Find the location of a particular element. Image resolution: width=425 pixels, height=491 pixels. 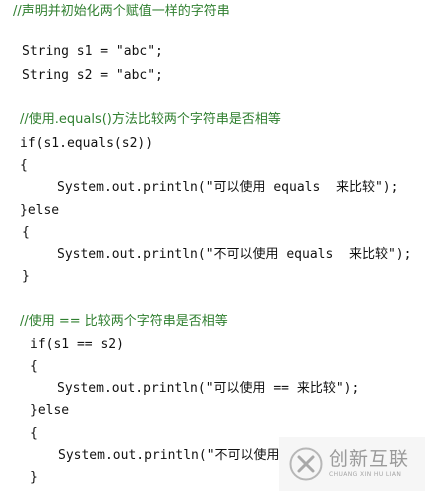

watermark-sub-text: CHUANG XIN HU LIAN is located at coordinates (365, 474).